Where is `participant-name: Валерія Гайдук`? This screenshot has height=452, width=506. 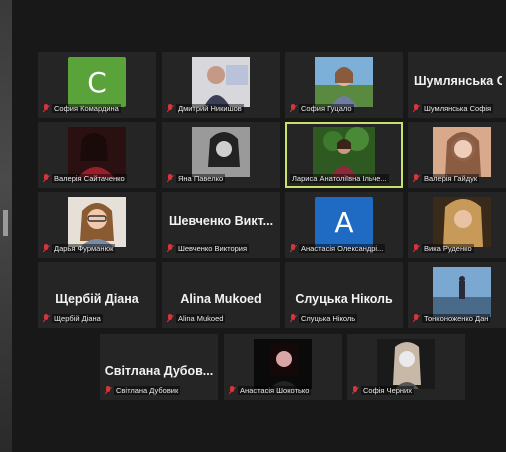 participant-name: Валерія Гайдук is located at coordinates (451, 178).